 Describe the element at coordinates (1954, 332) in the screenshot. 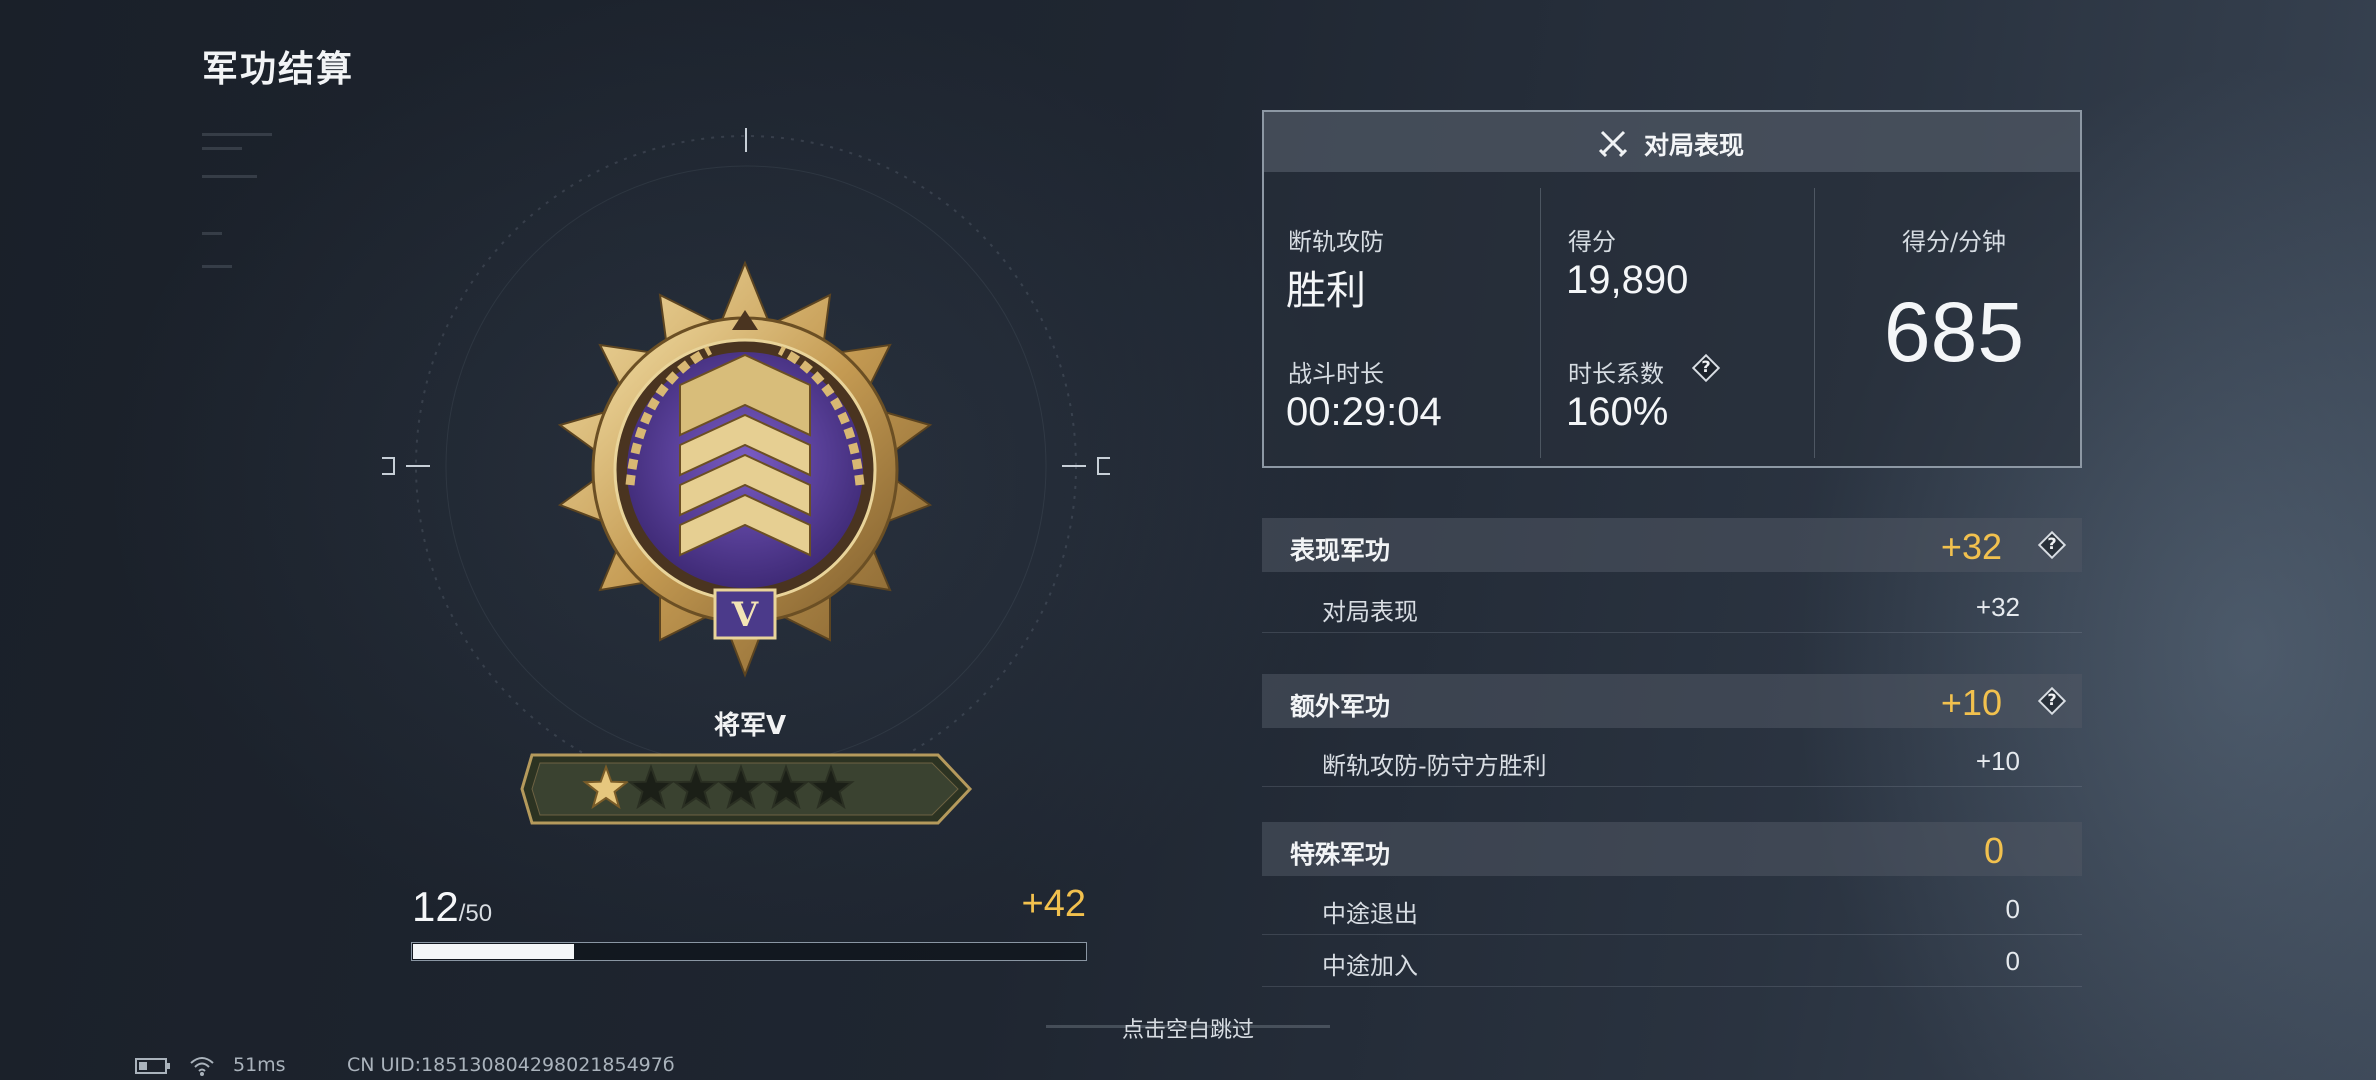

I see `spm-value: 685` at that location.